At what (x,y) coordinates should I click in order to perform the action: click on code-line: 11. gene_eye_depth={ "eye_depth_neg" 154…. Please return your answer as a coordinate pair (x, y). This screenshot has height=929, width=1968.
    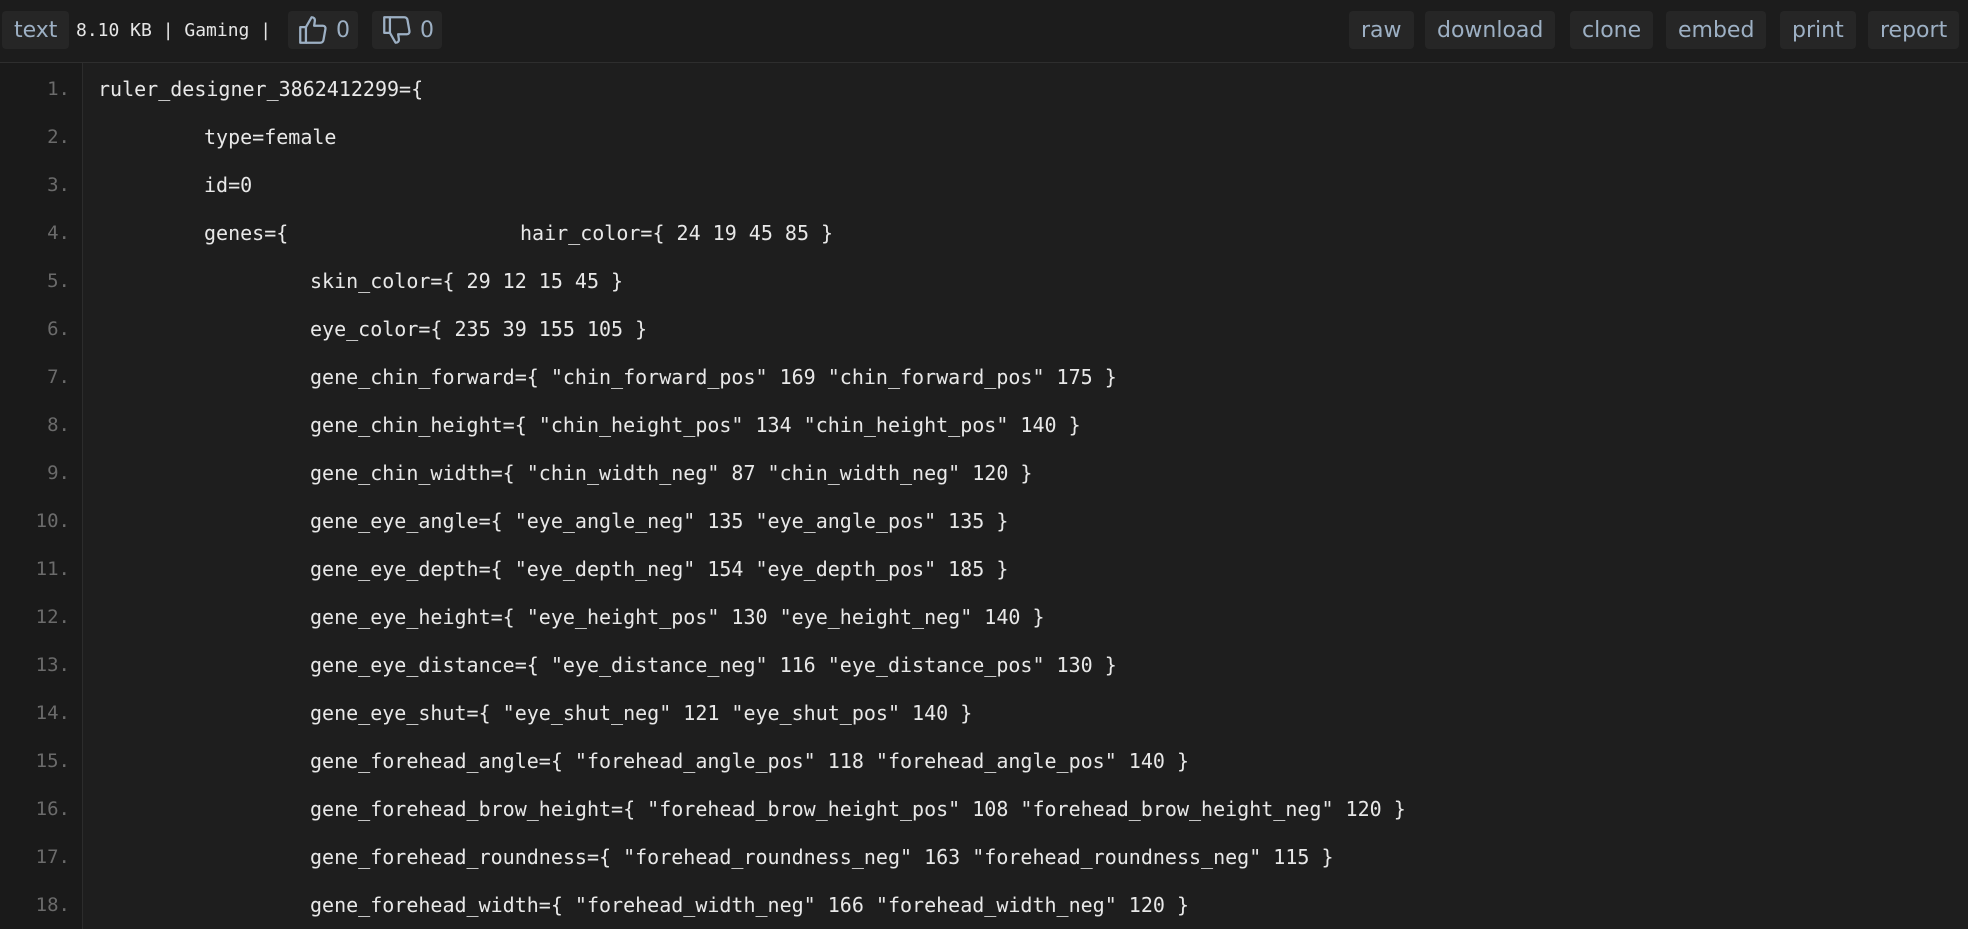
    Looking at the image, I should click on (984, 569).